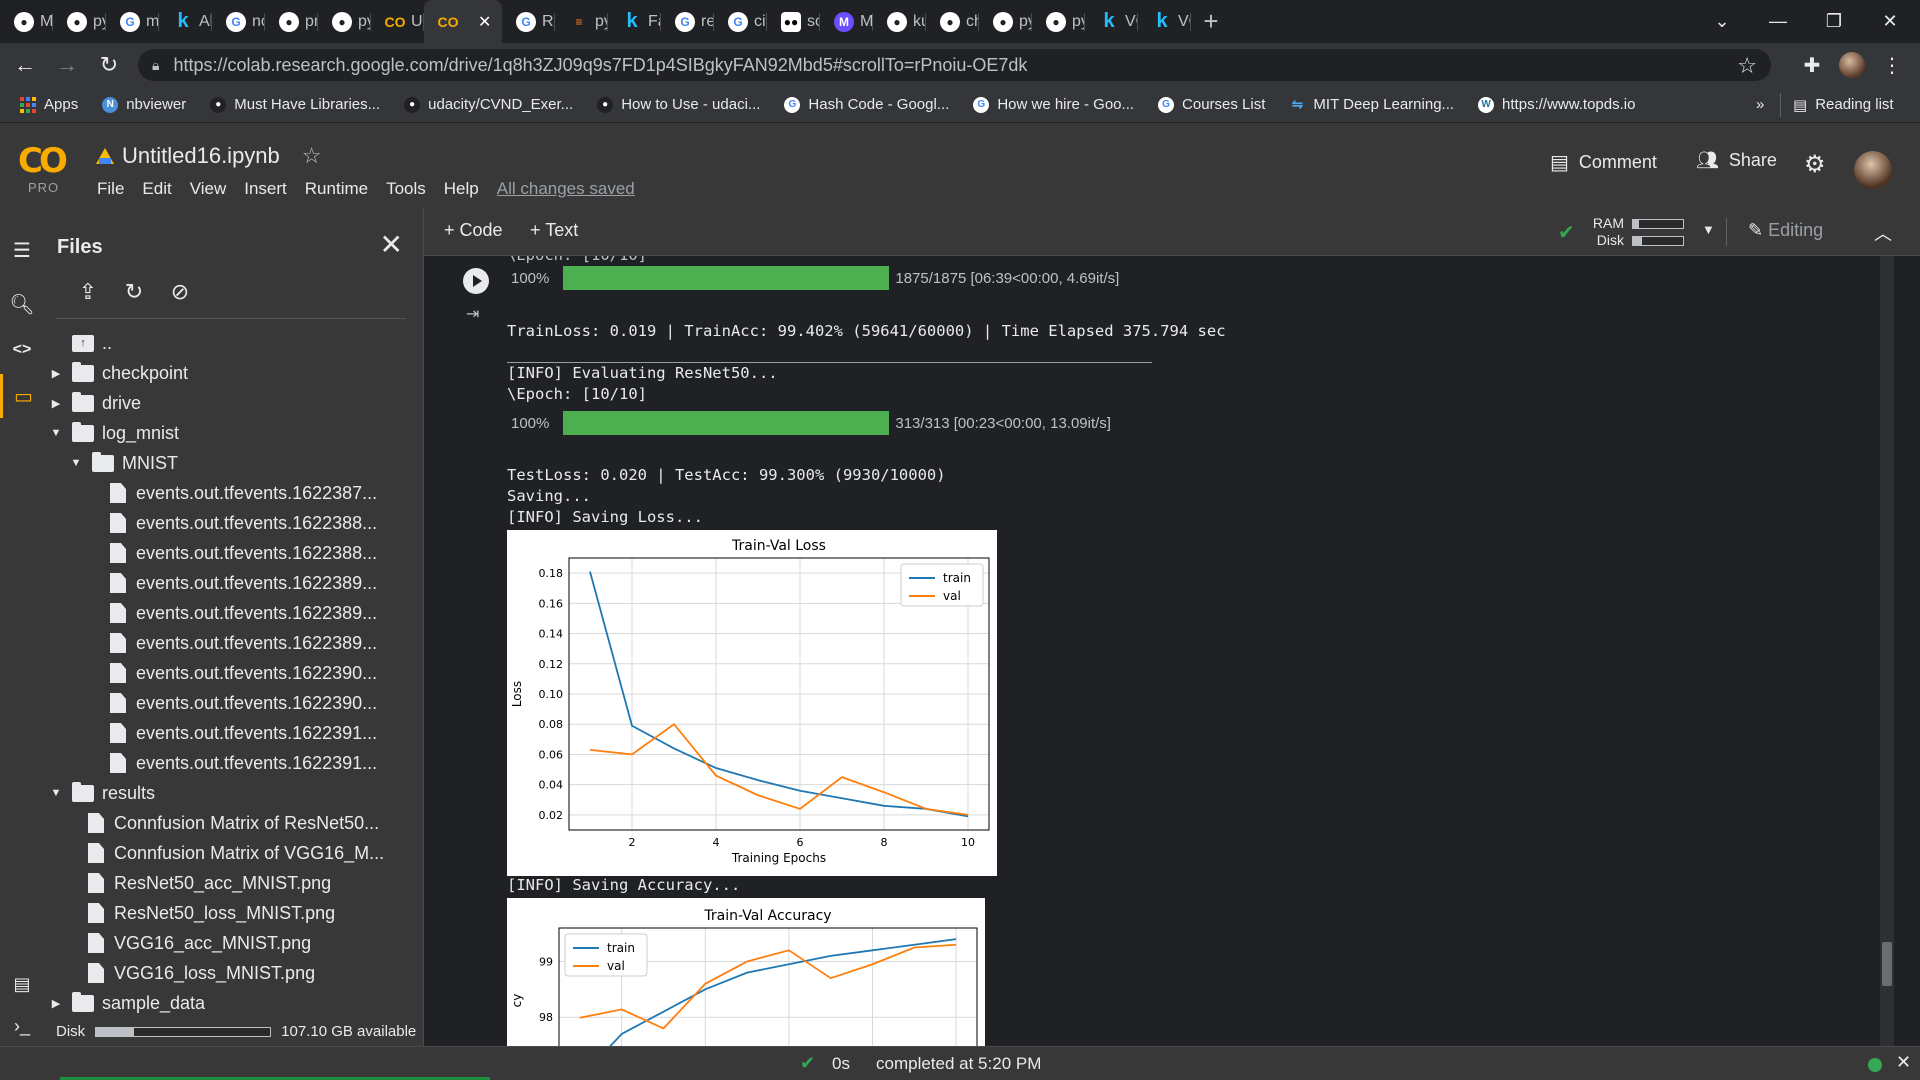  I want to click on save-status-link: All changes saved, so click(566, 189).